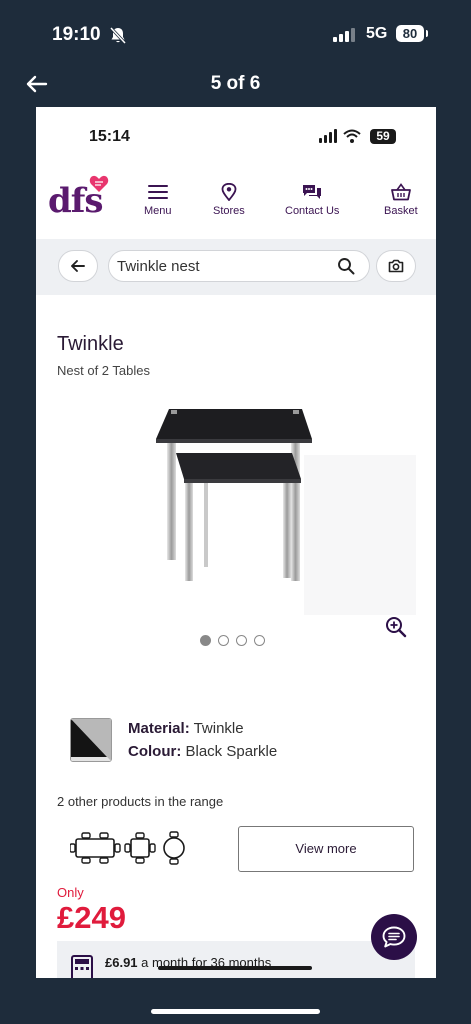  Describe the element at coordinates (312, 192) in the screenshot. I see `chat-bubbles-icon` at that location.